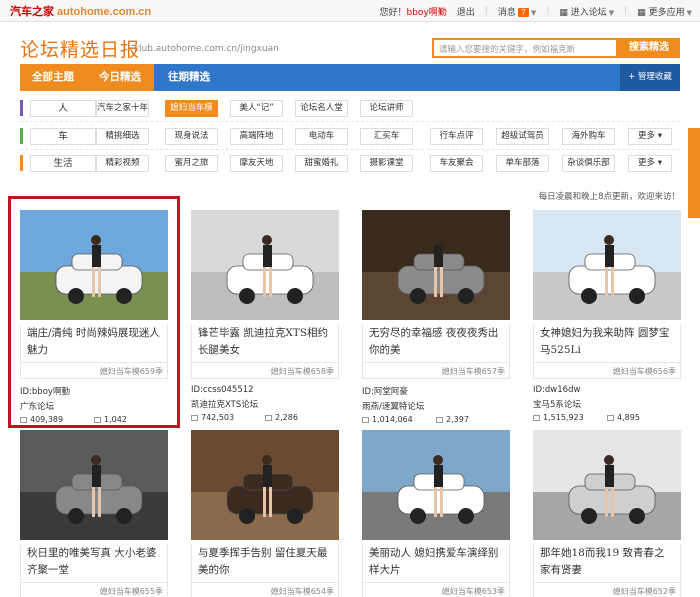 The image size is (700, 597). I want to click on views-count: 1,515,923, so click(563, 417).